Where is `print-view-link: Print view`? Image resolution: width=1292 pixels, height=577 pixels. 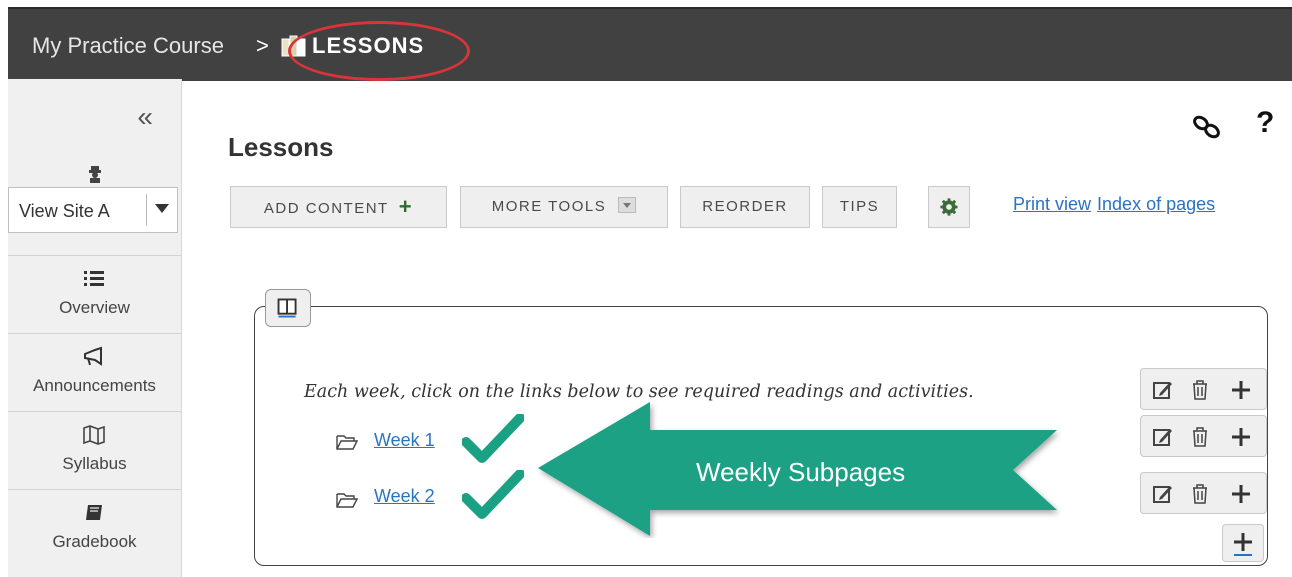 print-view-link: Print view is located at coordinates (1052, 204).